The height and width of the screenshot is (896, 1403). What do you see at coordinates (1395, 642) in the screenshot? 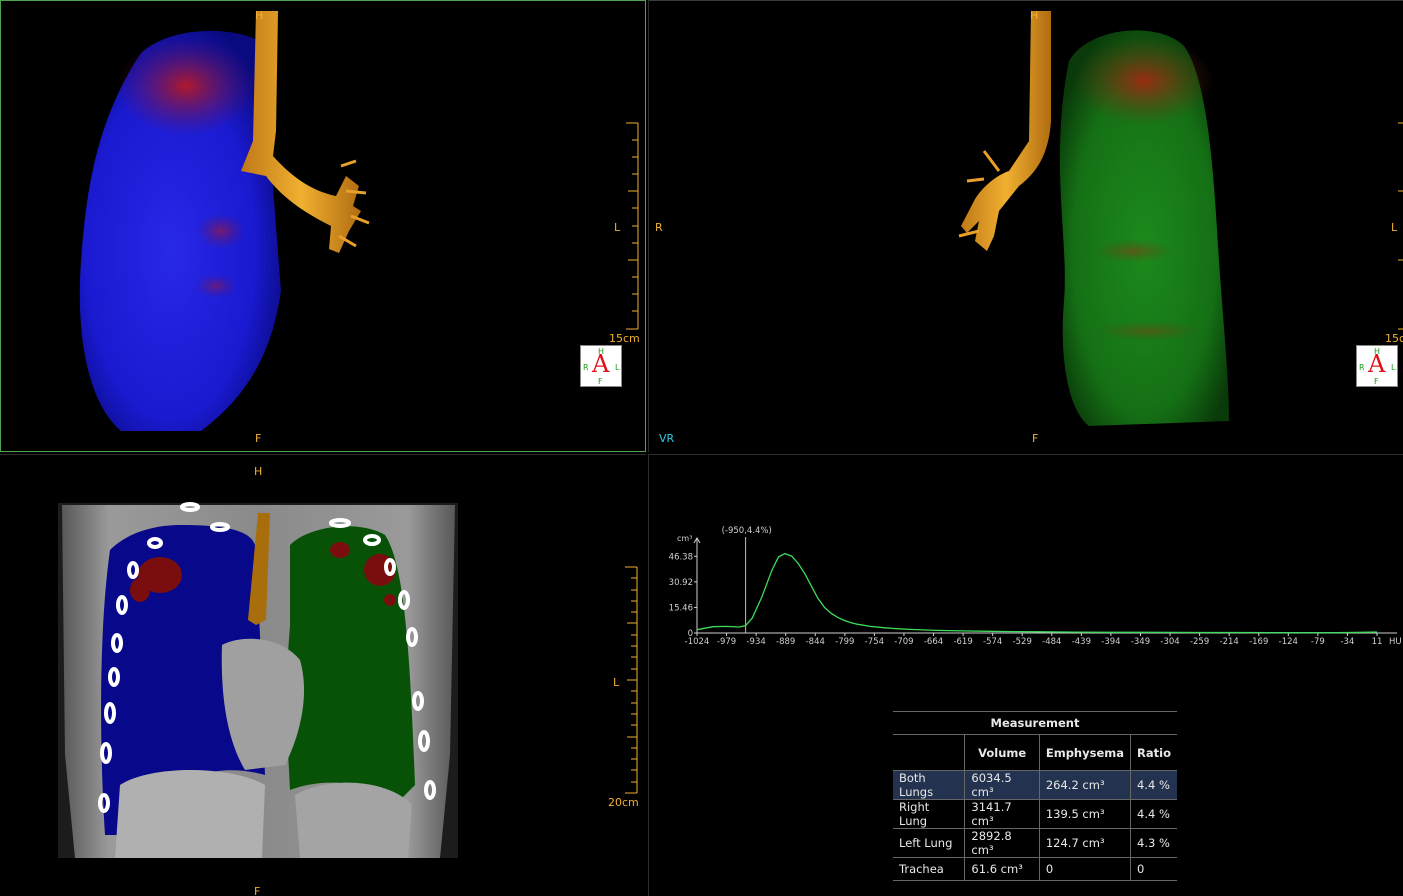
I see `x-unit-label: HU` at bounding box center [1395, 642].